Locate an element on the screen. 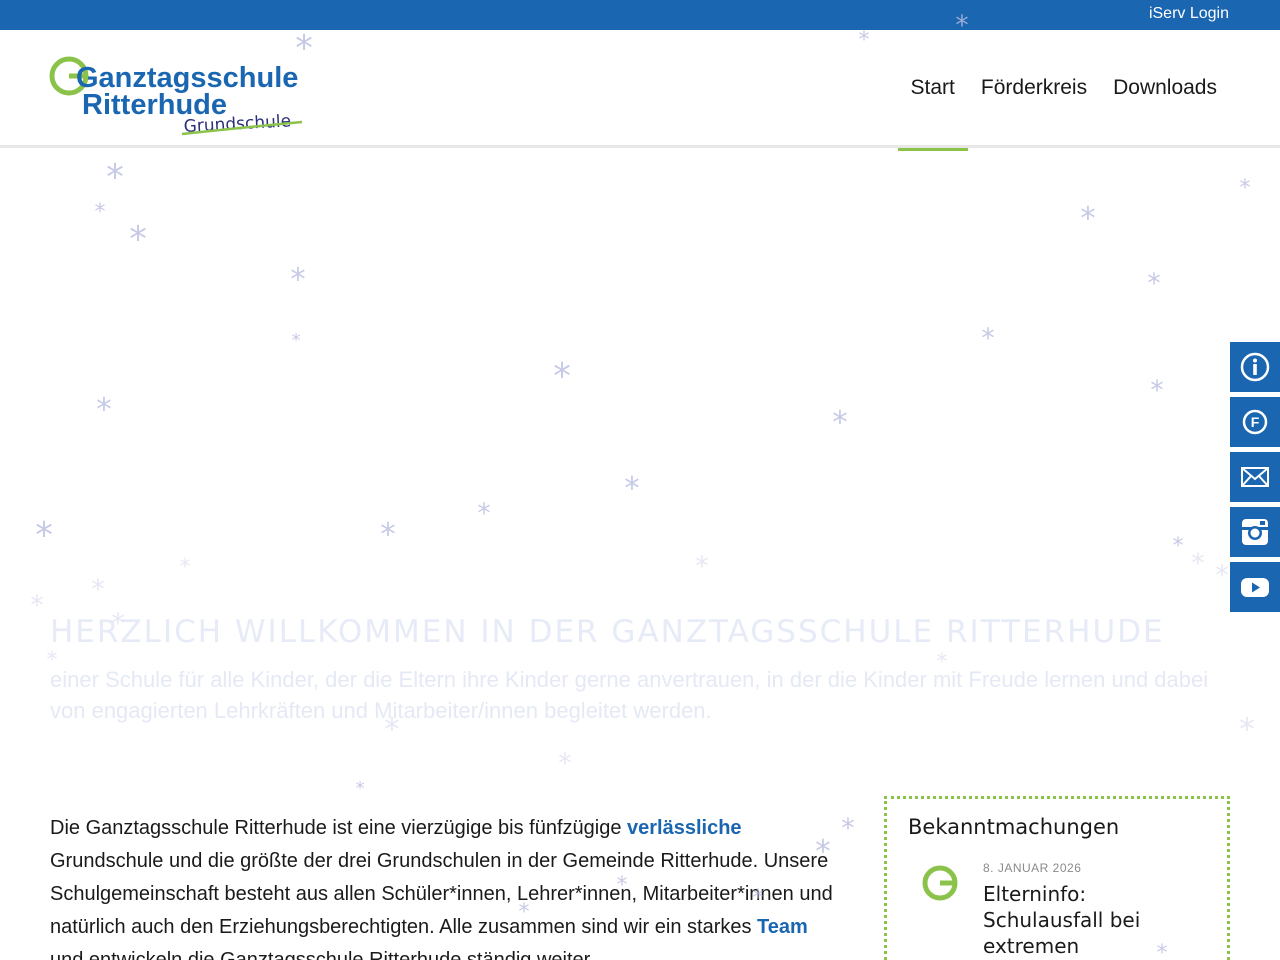 The image size is (1280, 960). foerderkreis-button: F is located at coordinates (1255, 422).